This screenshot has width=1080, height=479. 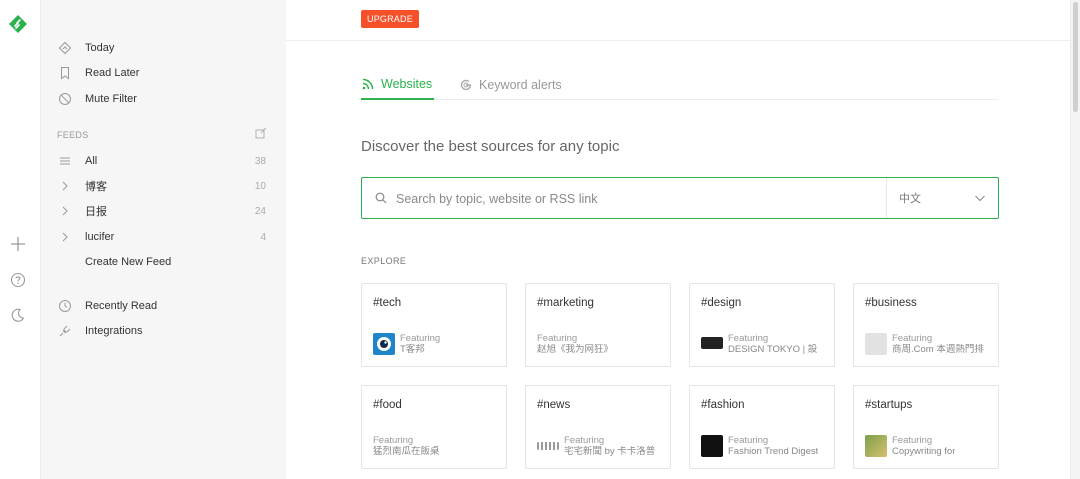 What do you see at coordinates (406, 451) in the screenshot?
I see `source-name: 猛烈南瓜在飯桌` at bounding box center [406, 451].